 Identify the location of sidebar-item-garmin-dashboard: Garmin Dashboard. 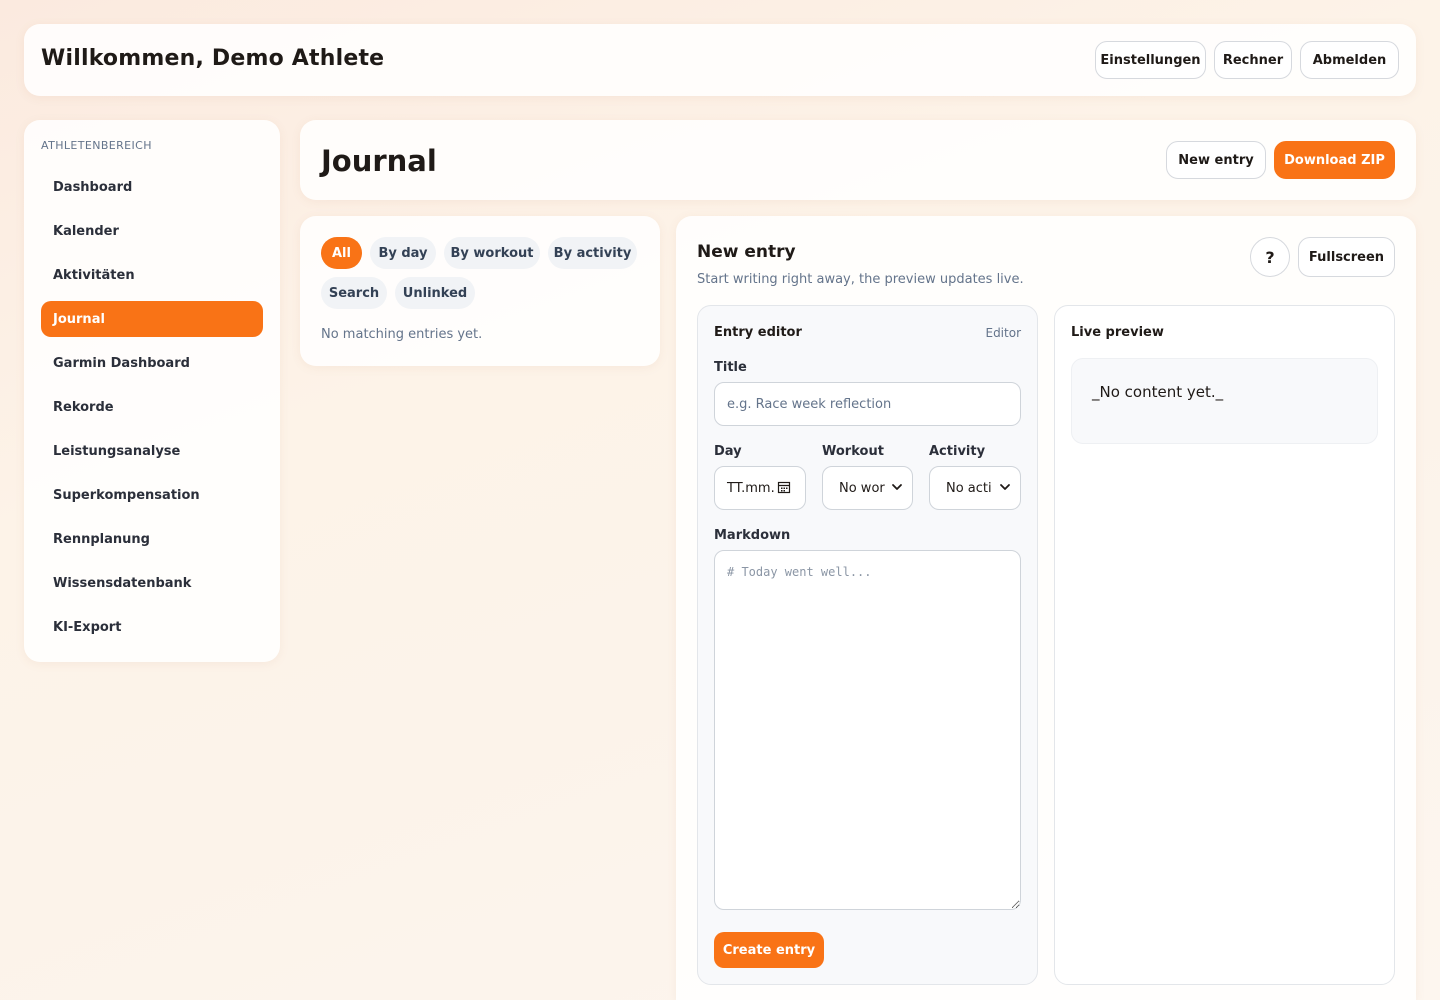
(152, 363).